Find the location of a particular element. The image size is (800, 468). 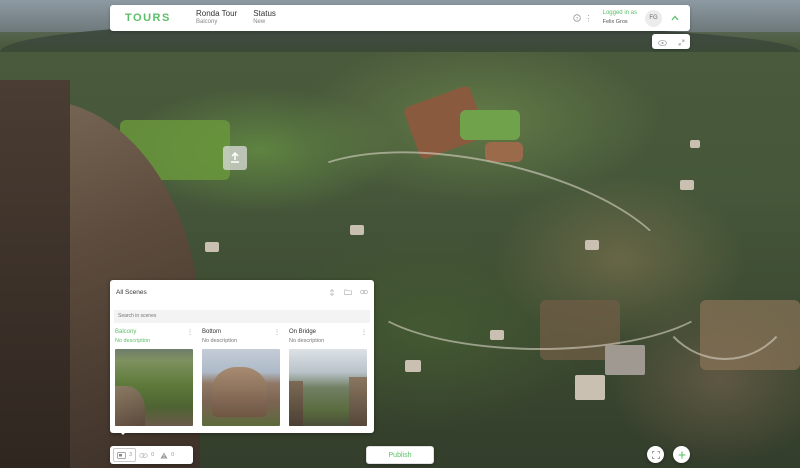

scene-card-bottom: Bottom ⋮ No description is located at coordinates (241, 377).